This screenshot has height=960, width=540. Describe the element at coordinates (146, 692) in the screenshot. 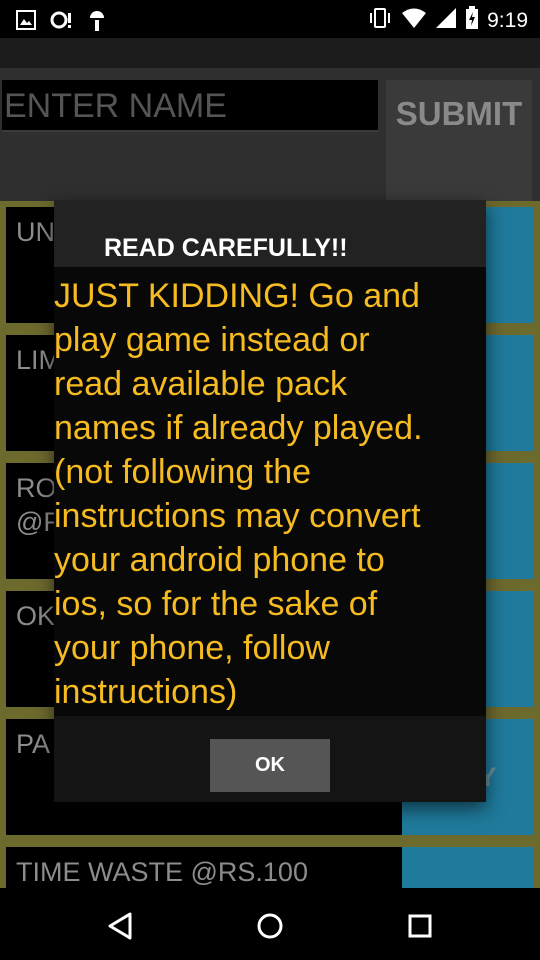

I see `dialog-message-line: instructions)` at that location.